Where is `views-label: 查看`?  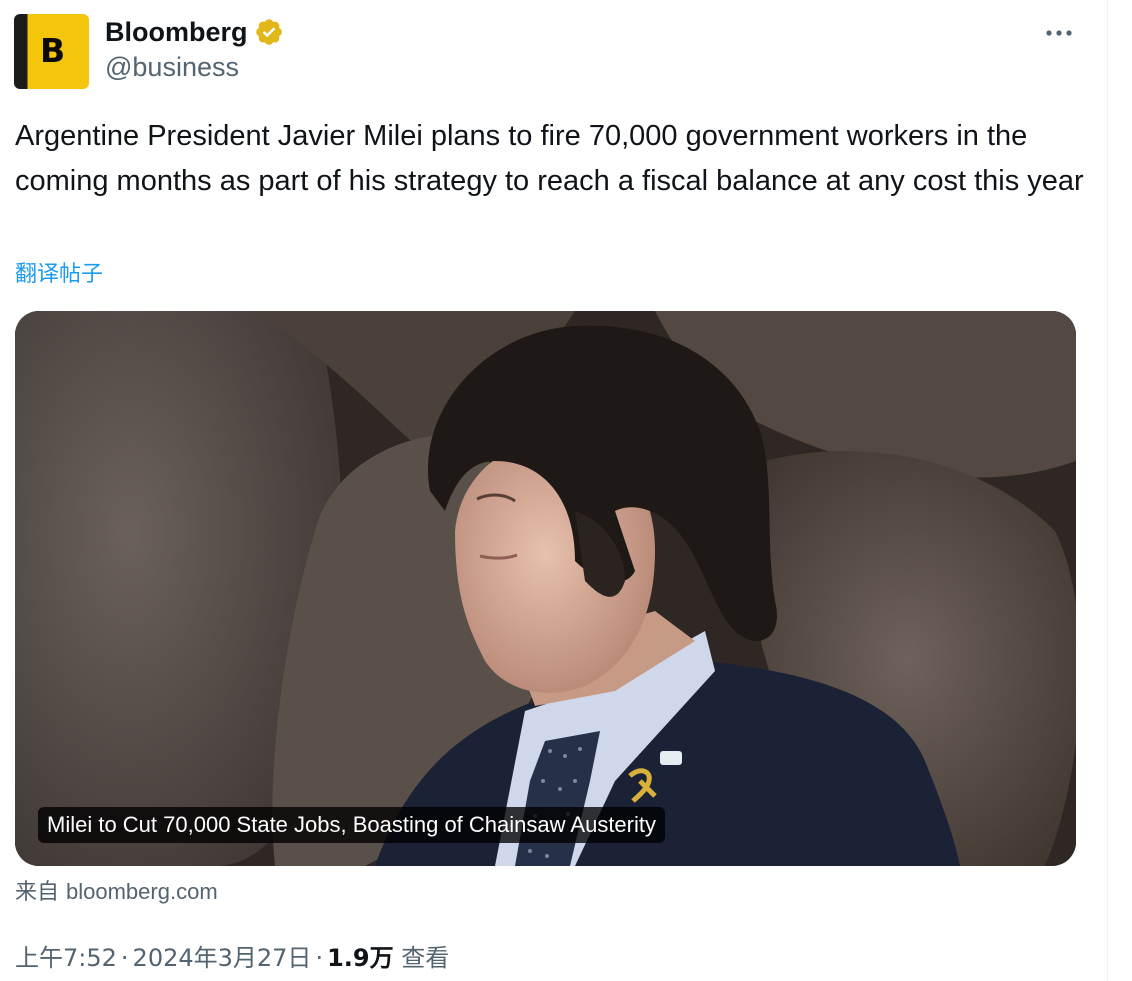 views-label: 查看 is located at coordinates (425, 958).